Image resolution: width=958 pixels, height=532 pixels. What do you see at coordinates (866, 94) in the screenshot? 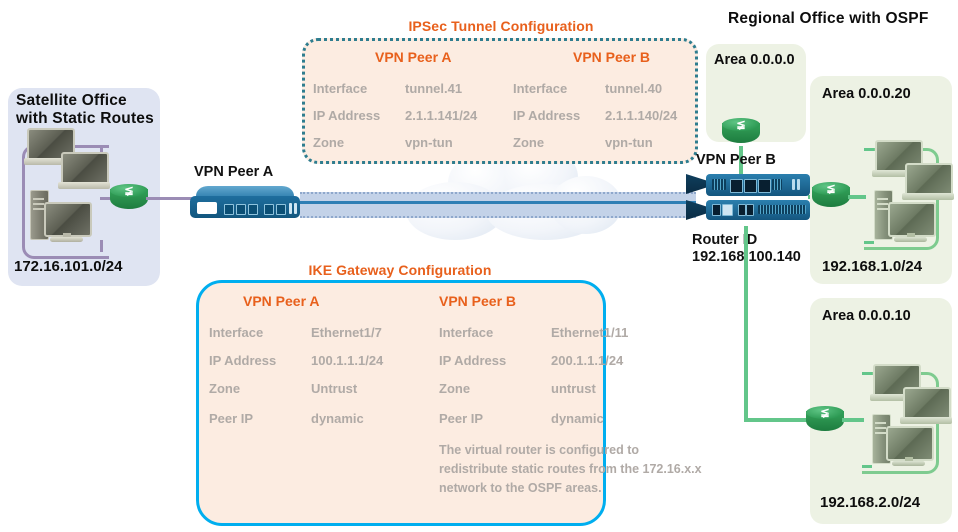
I see `ospf-area-20-label: Area 0.0.0.20` at bounding box center [866, 94].